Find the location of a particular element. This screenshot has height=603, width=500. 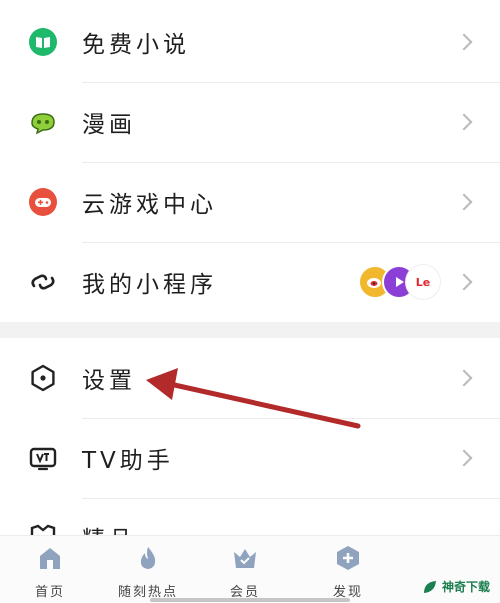

flame-icon is located at coordinates (148, 558).